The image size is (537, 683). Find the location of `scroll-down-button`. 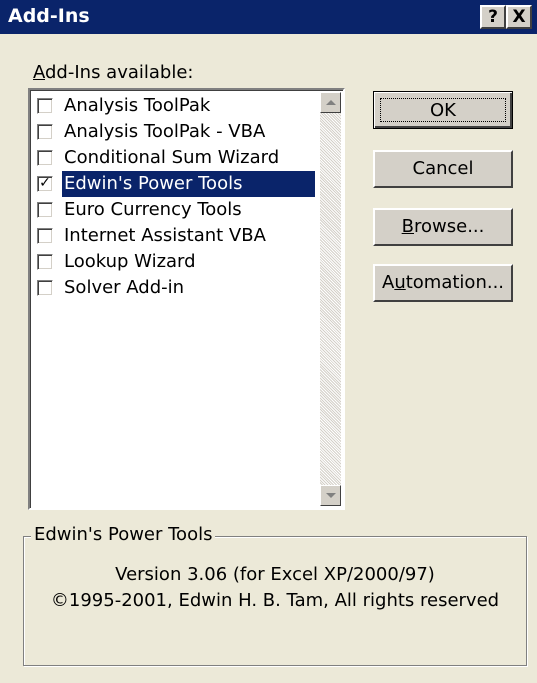

scroll-down-button is located at coordinates (330, 495).